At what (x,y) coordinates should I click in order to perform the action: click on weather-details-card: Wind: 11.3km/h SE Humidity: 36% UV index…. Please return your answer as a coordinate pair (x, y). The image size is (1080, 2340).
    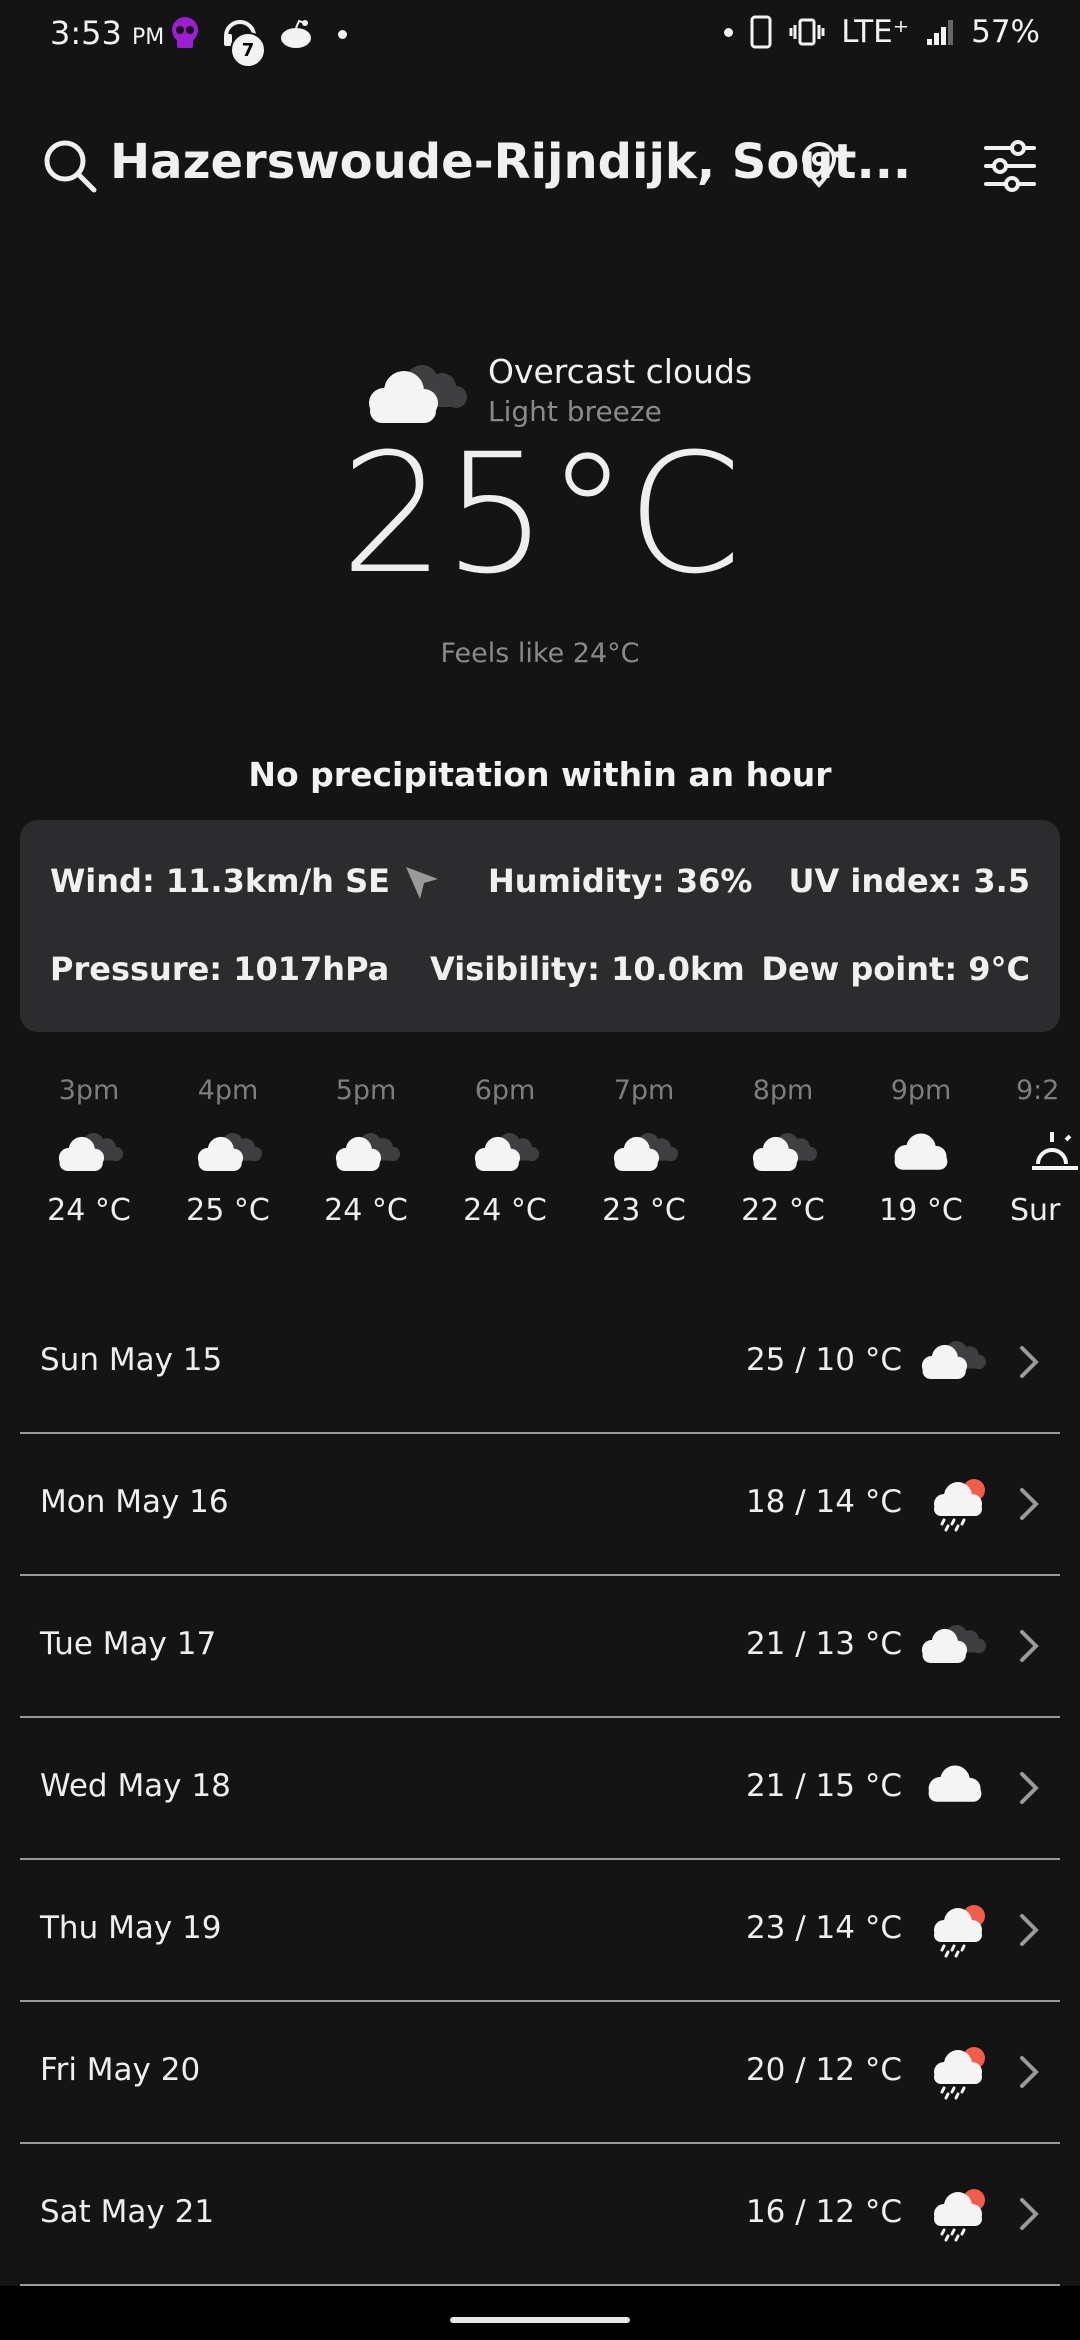
    Looking at the image, I should click on (540, 926).